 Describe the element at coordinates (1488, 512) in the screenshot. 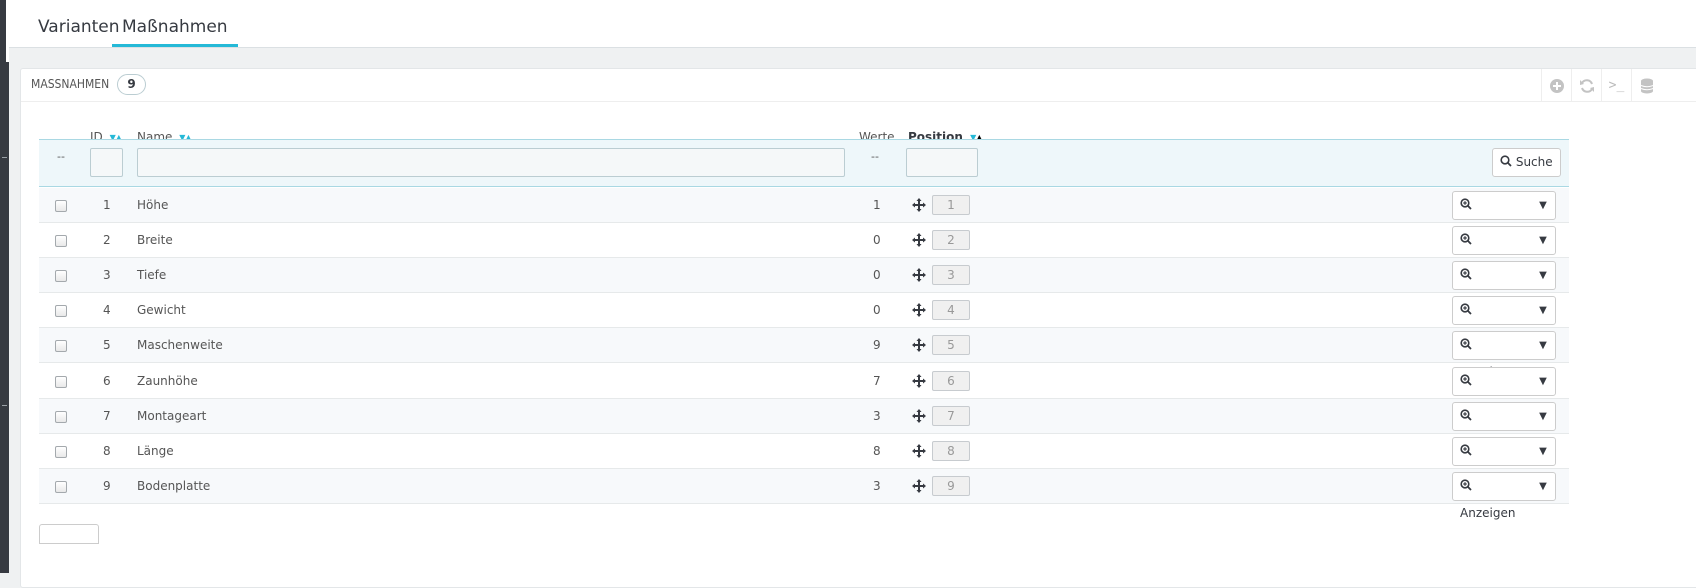

I see `view-button-label: Anzeigen` at that location.